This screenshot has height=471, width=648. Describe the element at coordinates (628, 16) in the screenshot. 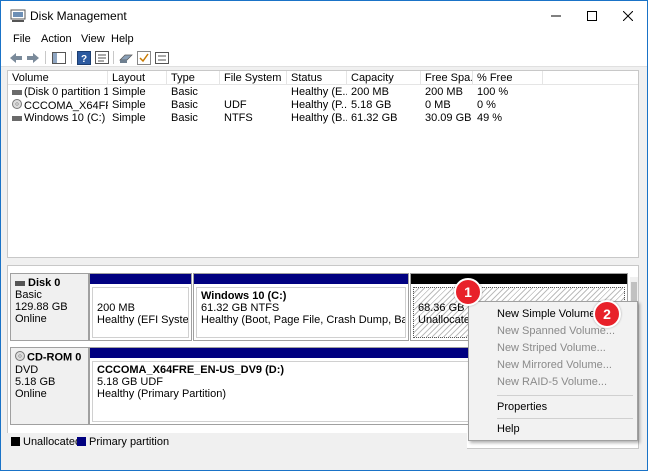

I see `close-button` at that location.